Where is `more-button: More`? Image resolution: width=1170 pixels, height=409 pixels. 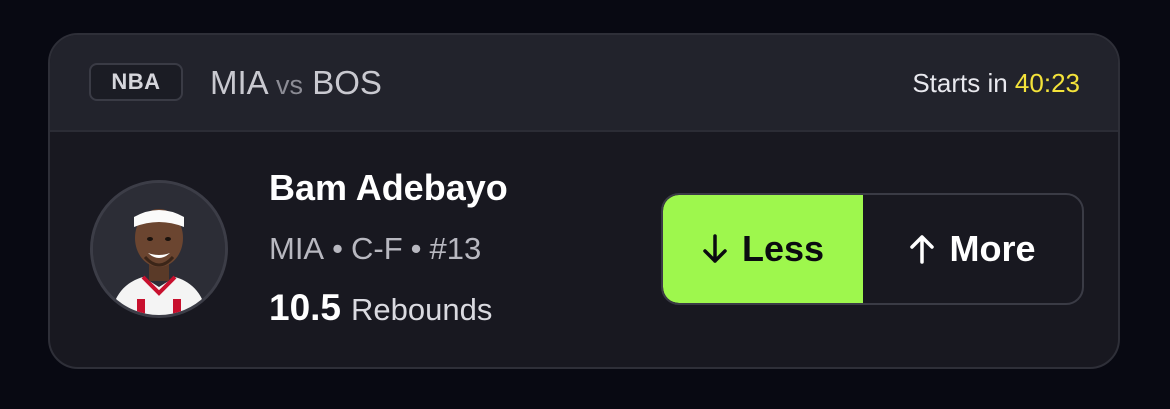 more-button: More is located at coordinates (972, 249).